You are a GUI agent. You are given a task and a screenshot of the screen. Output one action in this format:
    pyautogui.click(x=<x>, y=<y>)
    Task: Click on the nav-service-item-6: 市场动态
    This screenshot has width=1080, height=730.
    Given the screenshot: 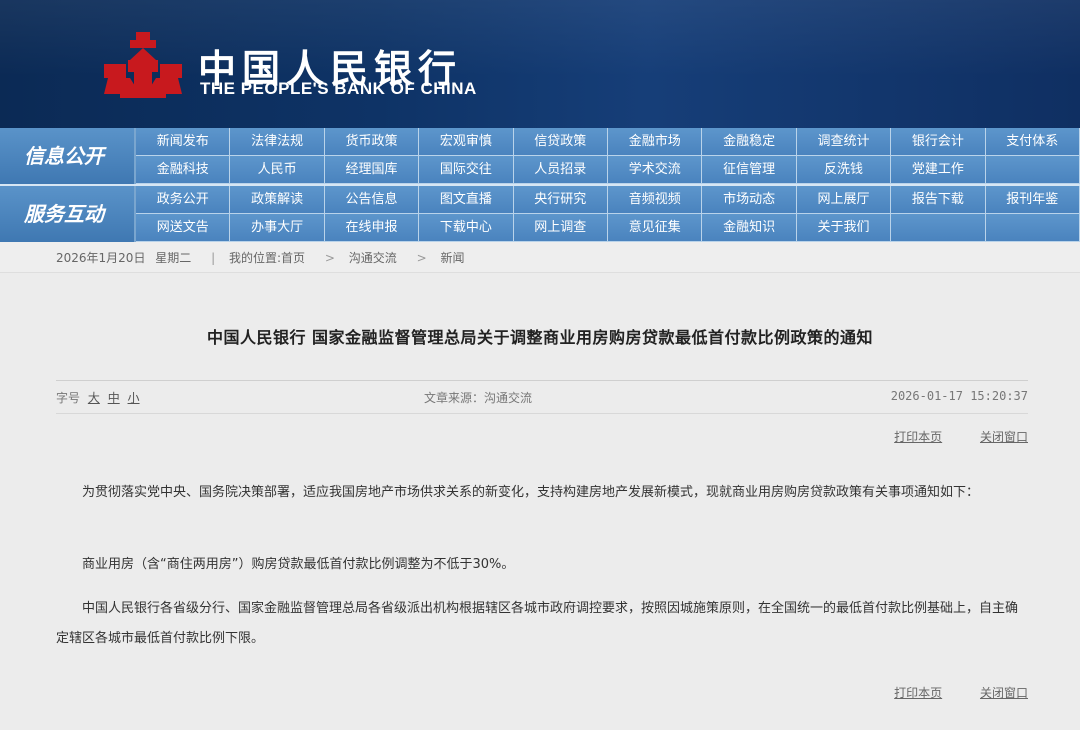 What is the action you would take?
    pyautogui.click(x=749, y=200)
    